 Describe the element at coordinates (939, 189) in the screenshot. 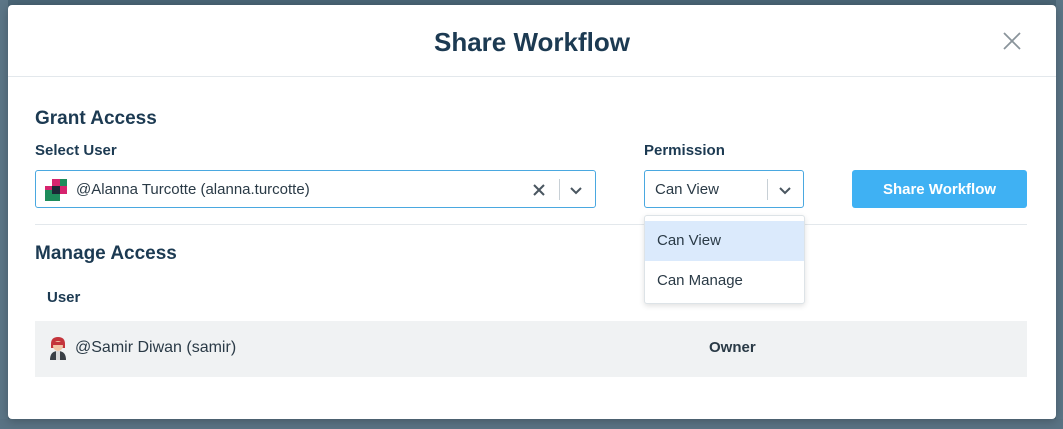

I see `share-workflow-button: Share Workflow` at that location.